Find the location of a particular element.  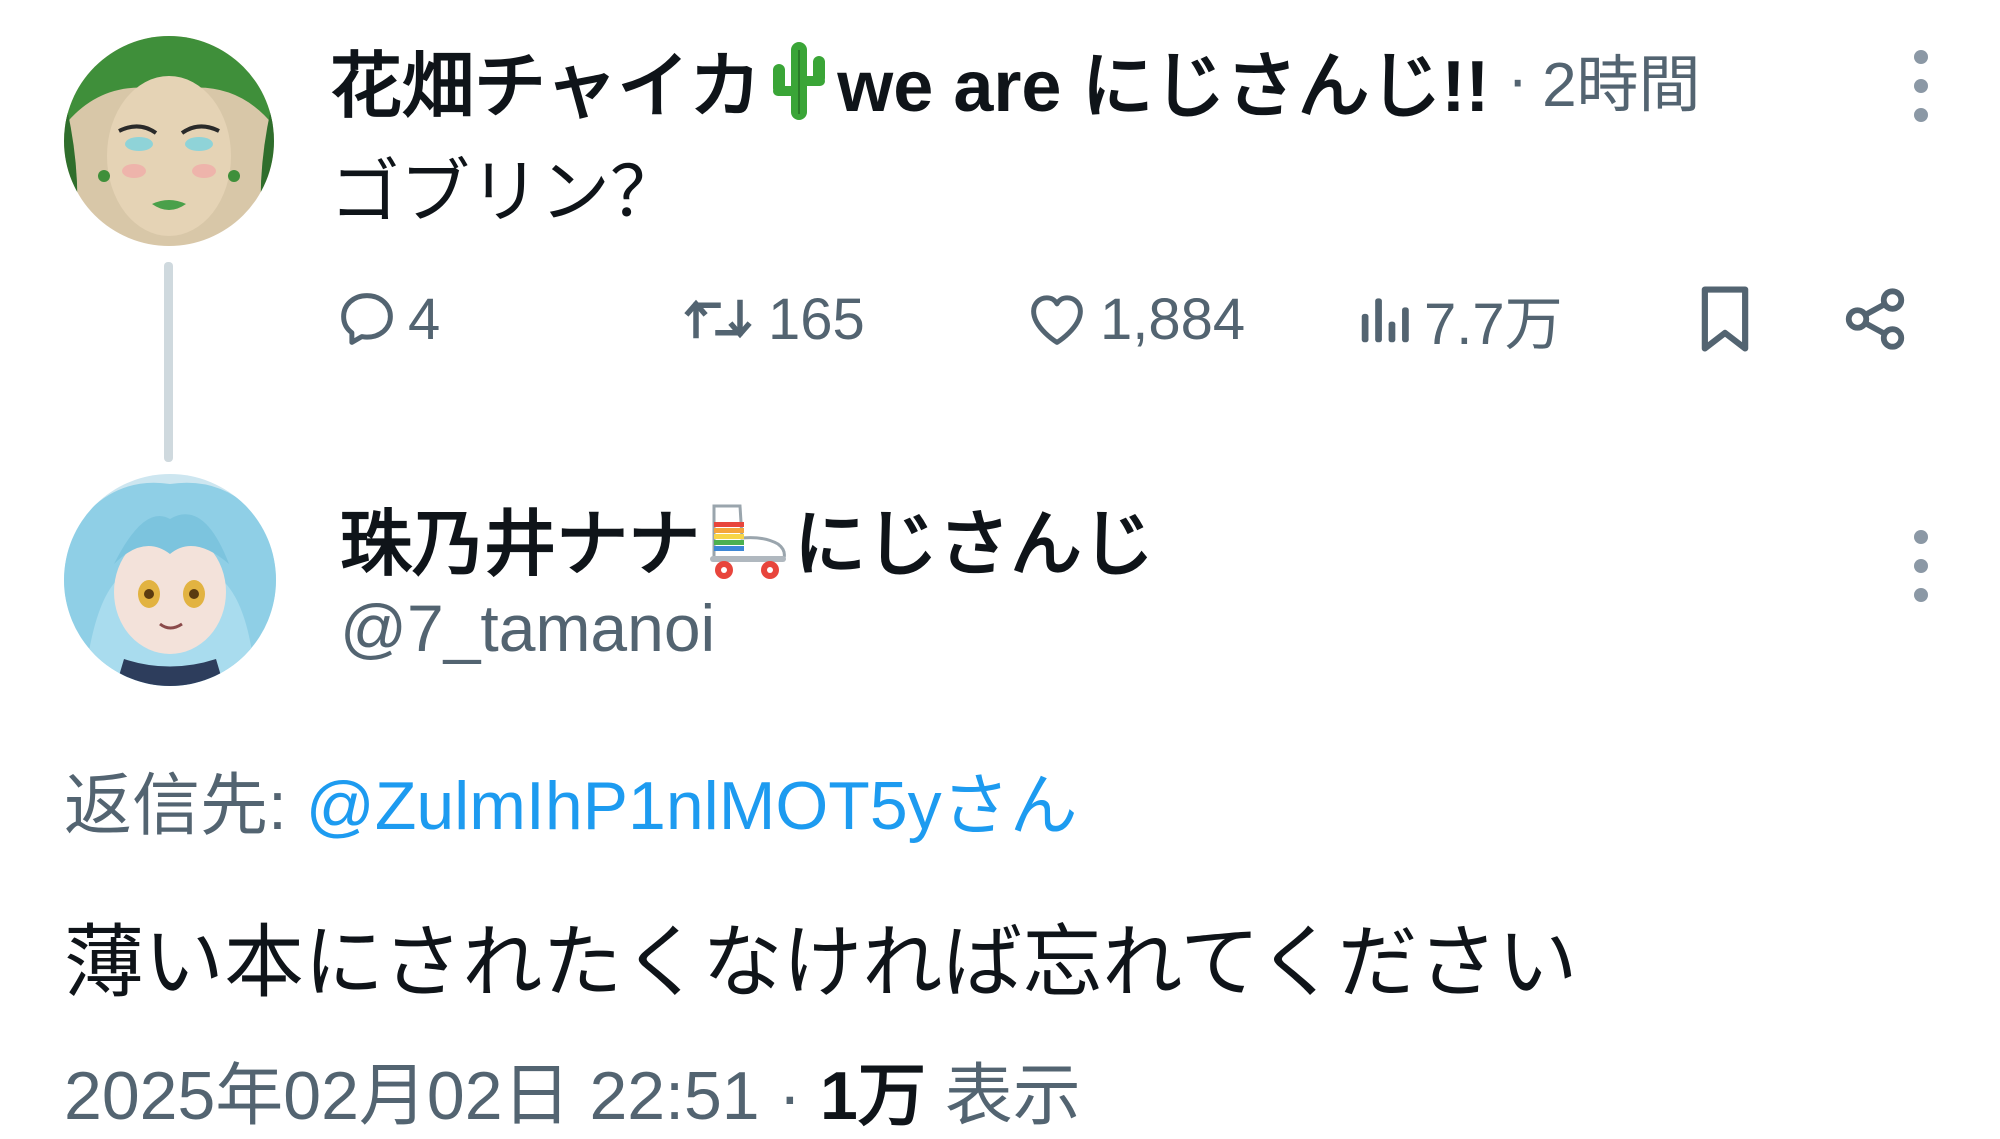

tweet2-more-vertical-icon is located at coordinates (1921, 566).